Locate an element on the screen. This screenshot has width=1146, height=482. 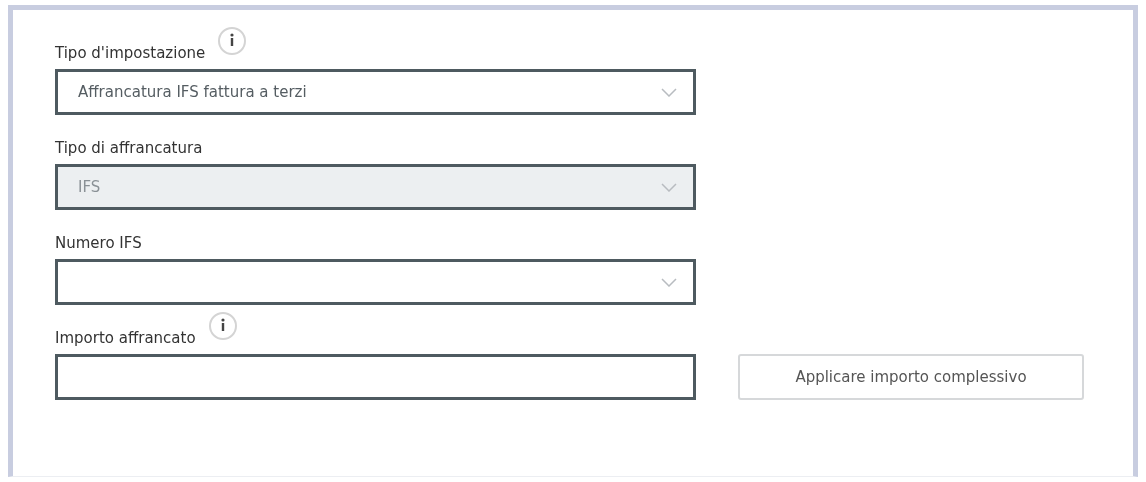
field-label: Numero IFS is located at coordinates (98, 243).